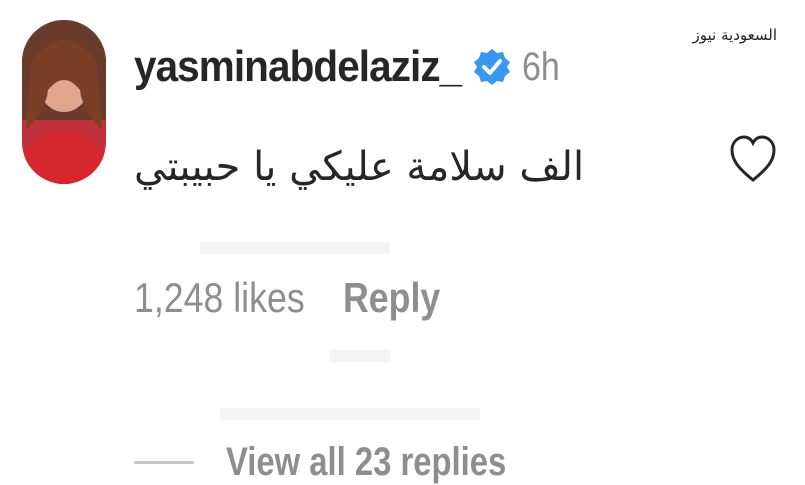 This screenshot has height=485, width=805. What do you see at coordinates (734, 35) in the screenshot?
I see `watermark: السعودية نيوز` at bounding box center [734, 35].